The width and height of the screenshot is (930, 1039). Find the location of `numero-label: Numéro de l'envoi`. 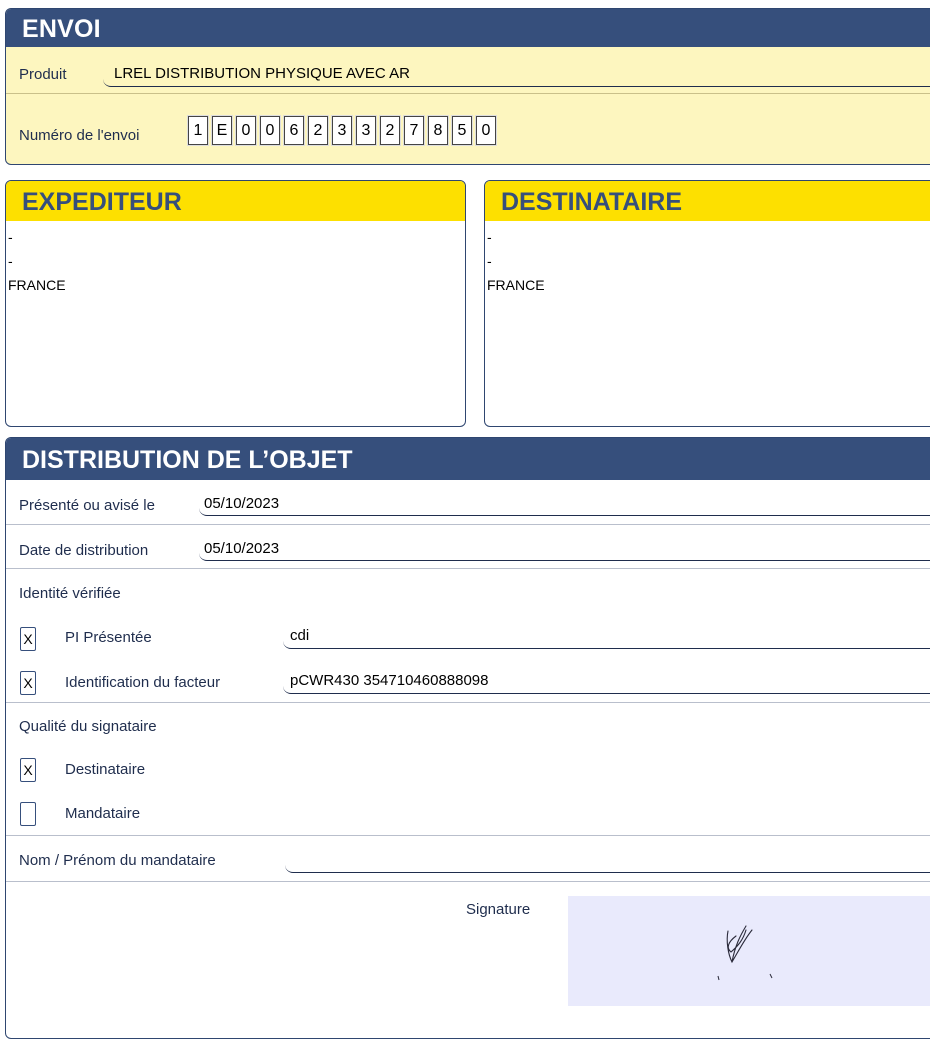

numero-label: Numéro de l'envoi is located at coordinates (79, 135).